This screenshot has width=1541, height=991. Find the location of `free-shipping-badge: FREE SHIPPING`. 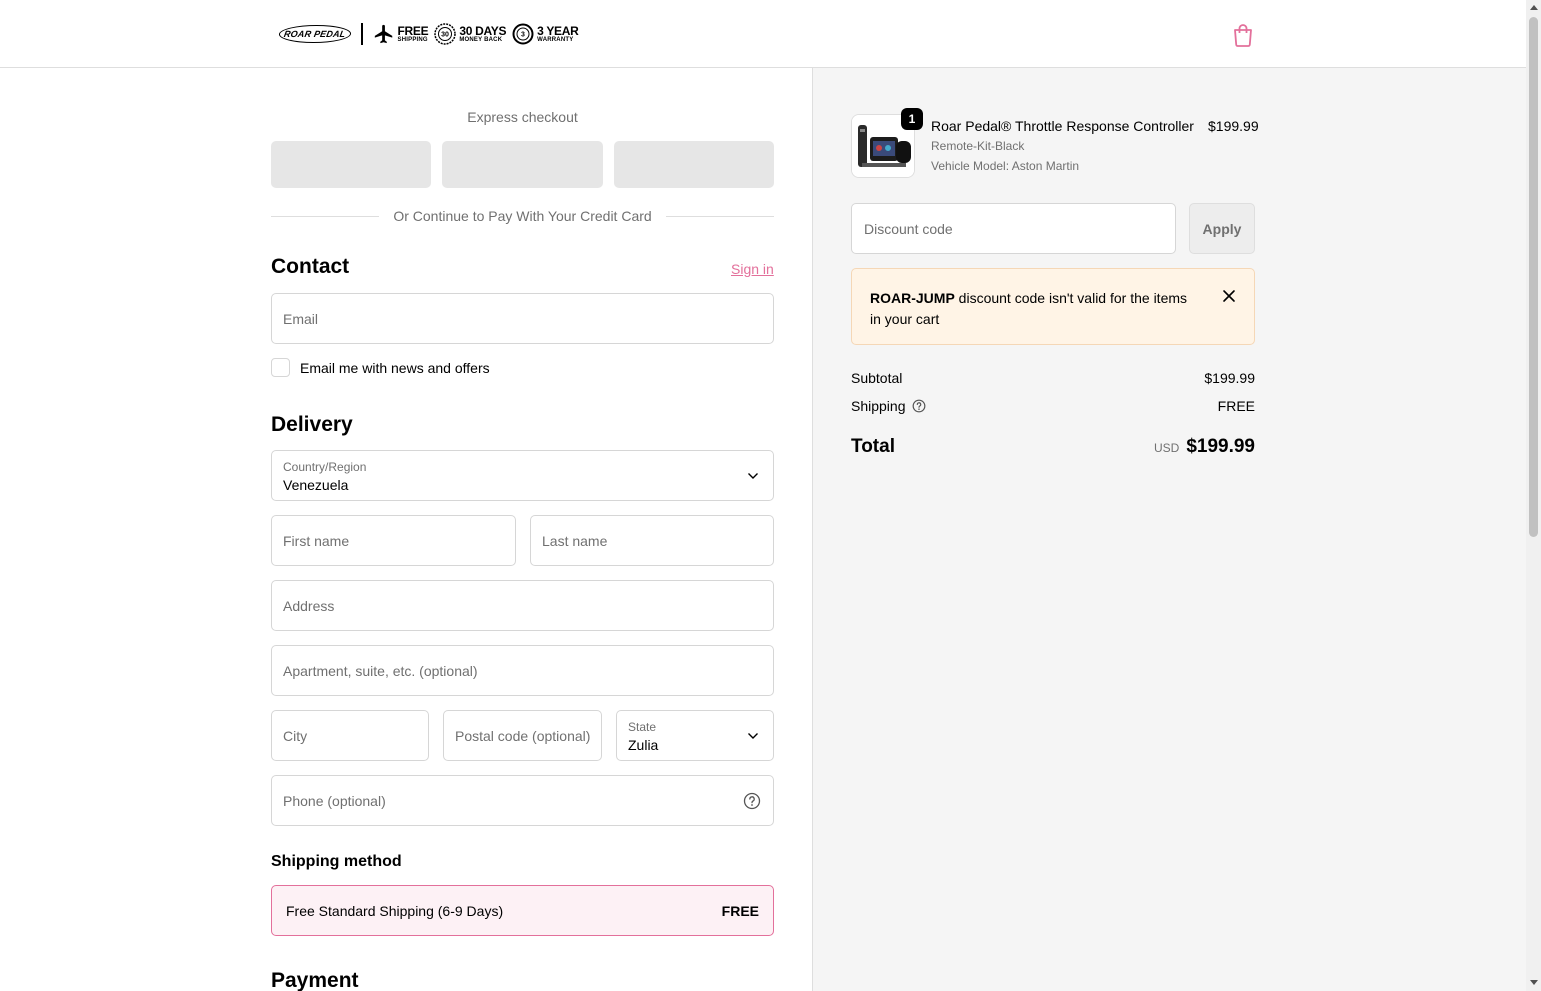

free-shipping-badge: FREE SHIPPING is located at coordinates (401, 34).